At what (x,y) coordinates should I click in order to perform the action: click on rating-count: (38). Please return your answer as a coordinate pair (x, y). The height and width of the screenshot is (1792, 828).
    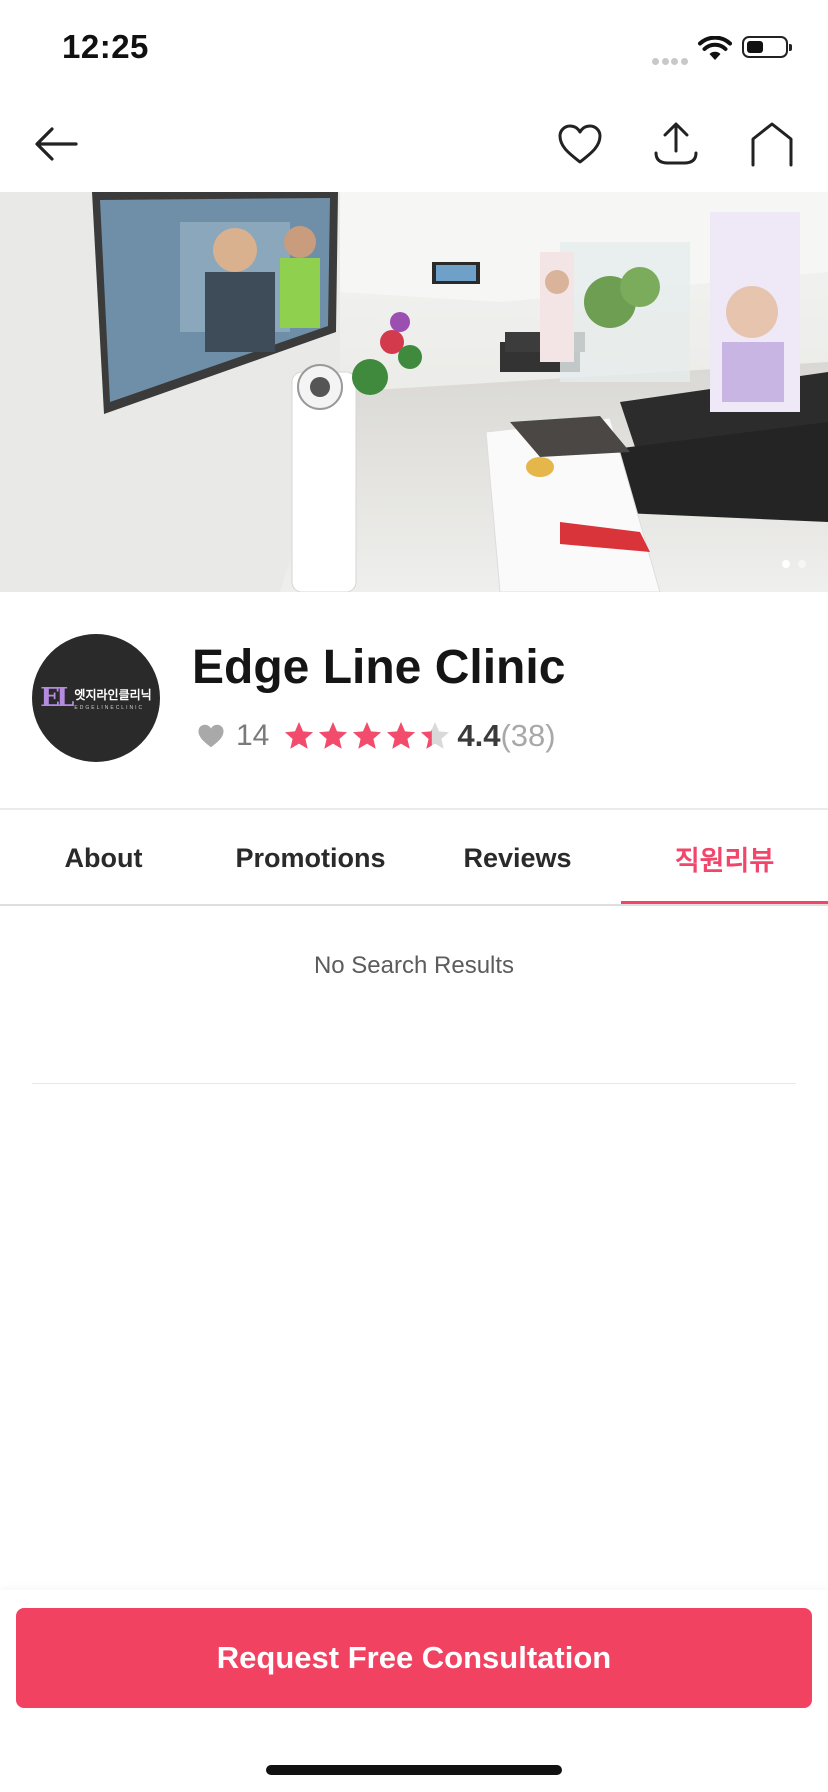
    Looking at the image, I should click on (528, 735).